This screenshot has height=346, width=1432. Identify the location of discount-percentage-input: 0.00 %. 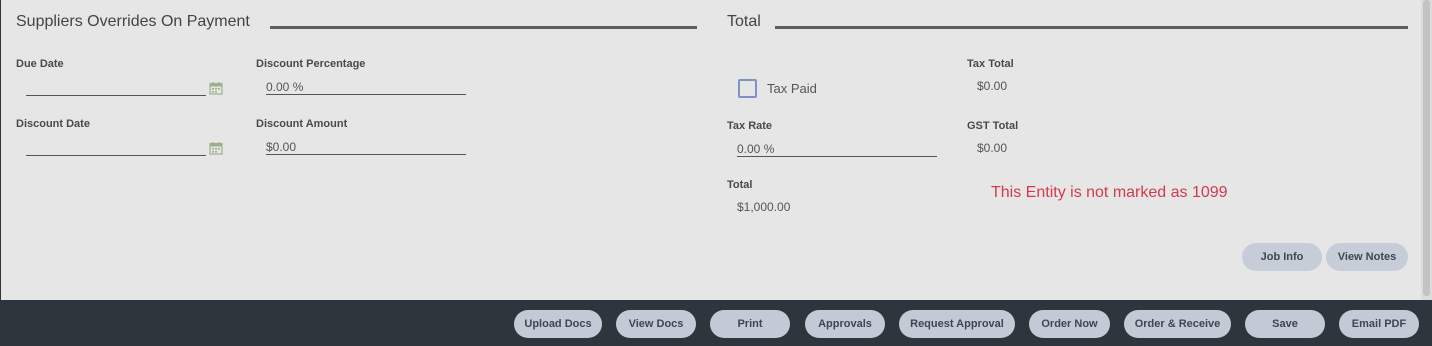
(366, 87).